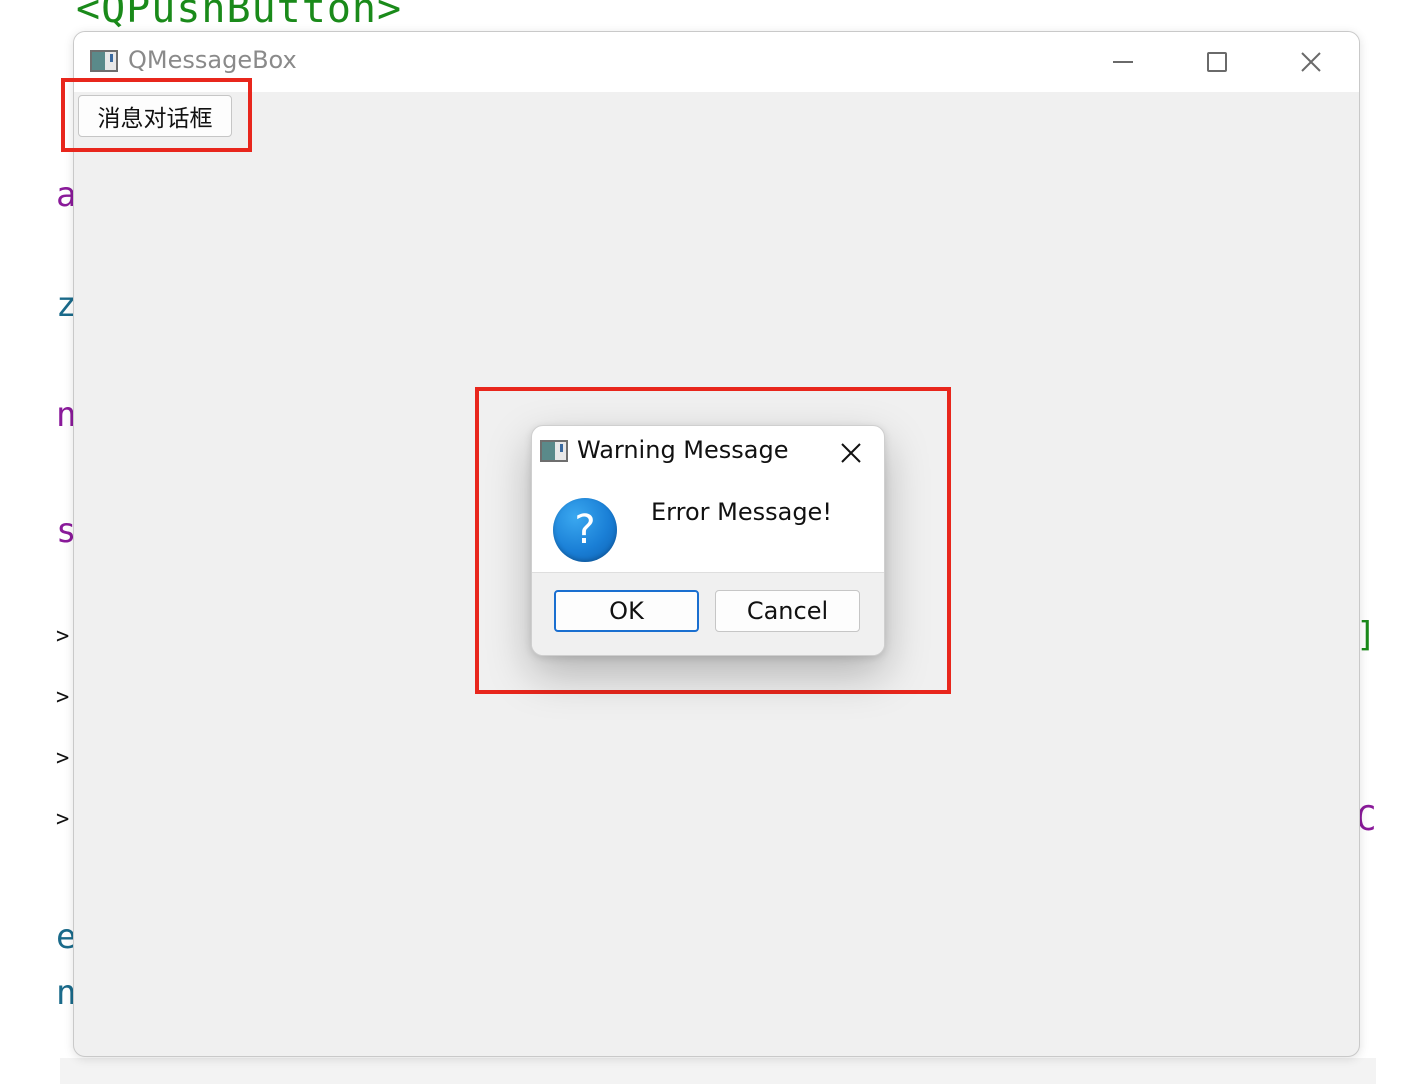 Image resolution: width=1424 pixels, height=1084 pixels. What do you see at coordinates (683, 450) in the screenshot?
I see `dialog-title: Warning Message` at bounding box center [683, 450].